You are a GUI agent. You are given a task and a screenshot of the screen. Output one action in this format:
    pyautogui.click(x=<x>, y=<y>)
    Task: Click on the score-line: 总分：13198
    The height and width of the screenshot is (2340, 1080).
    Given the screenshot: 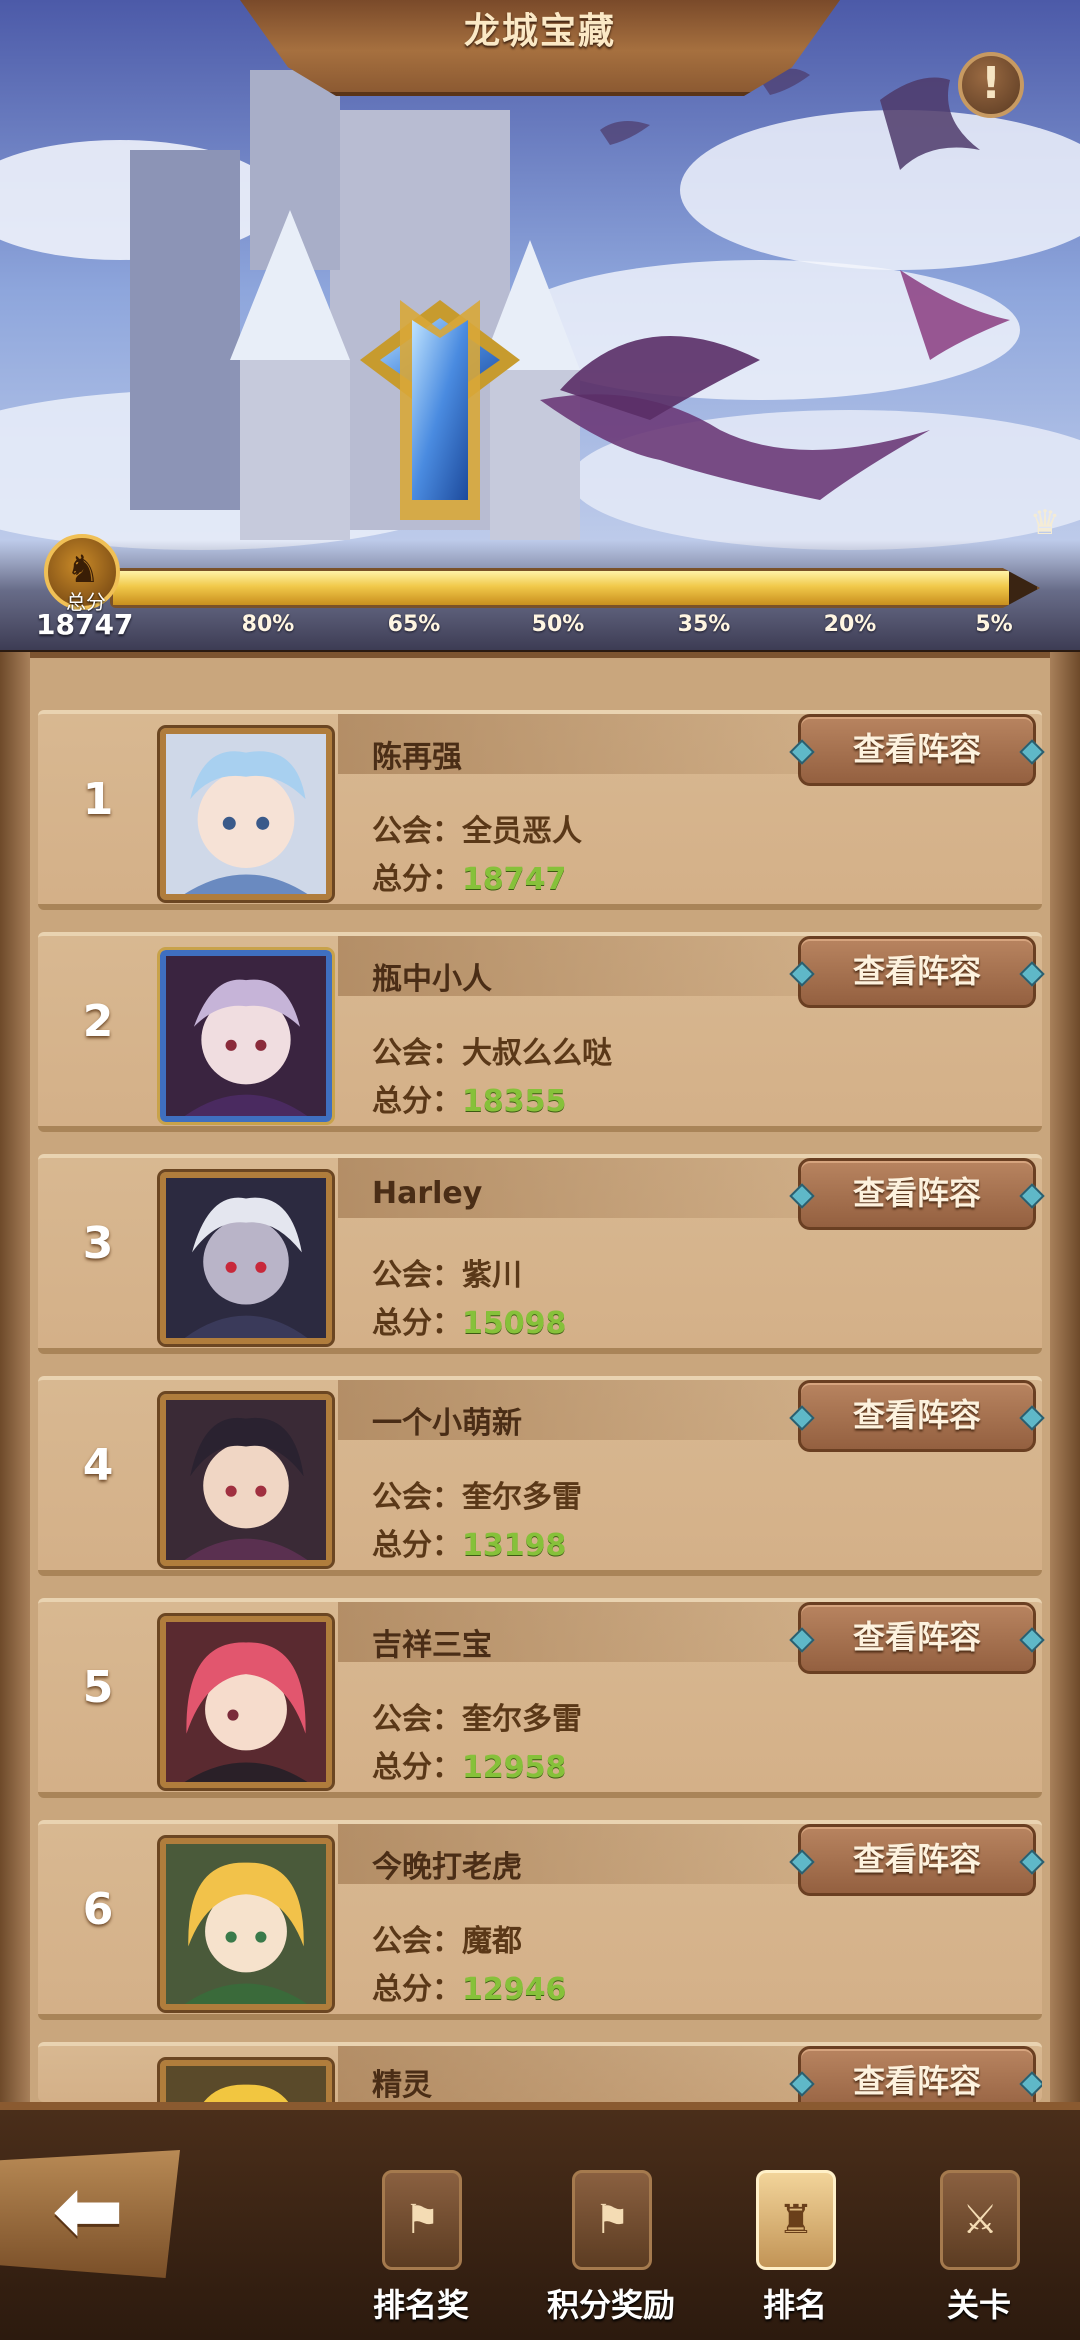 What is the action you would take?
    pyautogui.click(x=469, y=1542)
    